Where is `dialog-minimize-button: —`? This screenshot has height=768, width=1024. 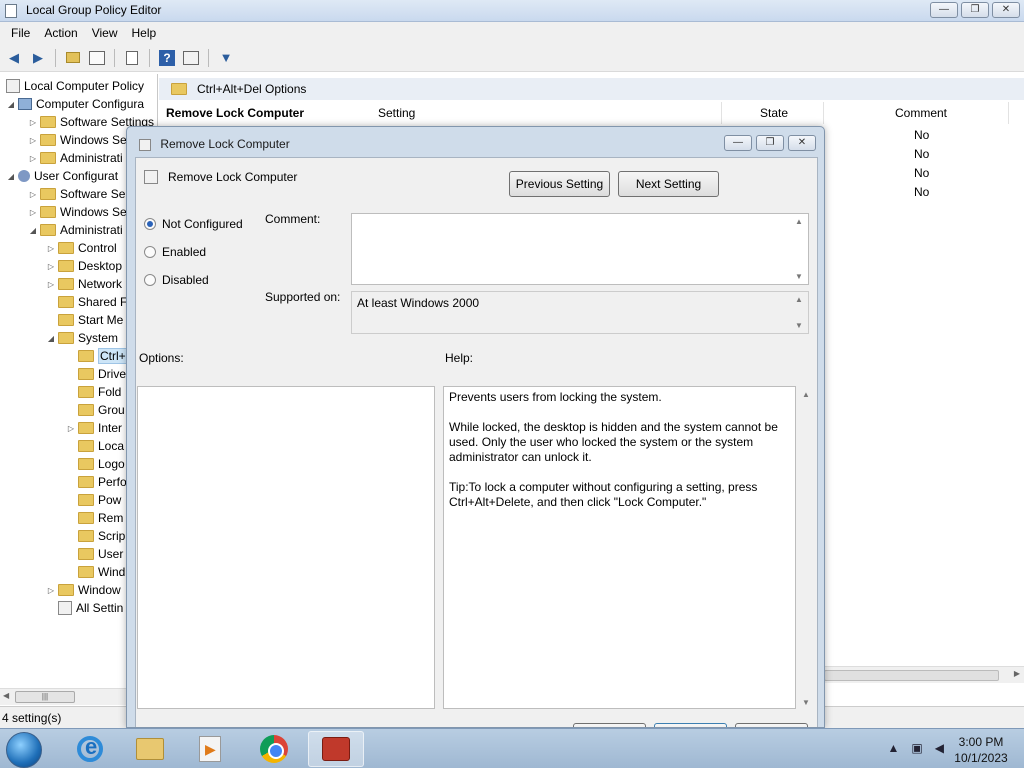
dialog-minimize-button: — is located at coordinates (738, 143).